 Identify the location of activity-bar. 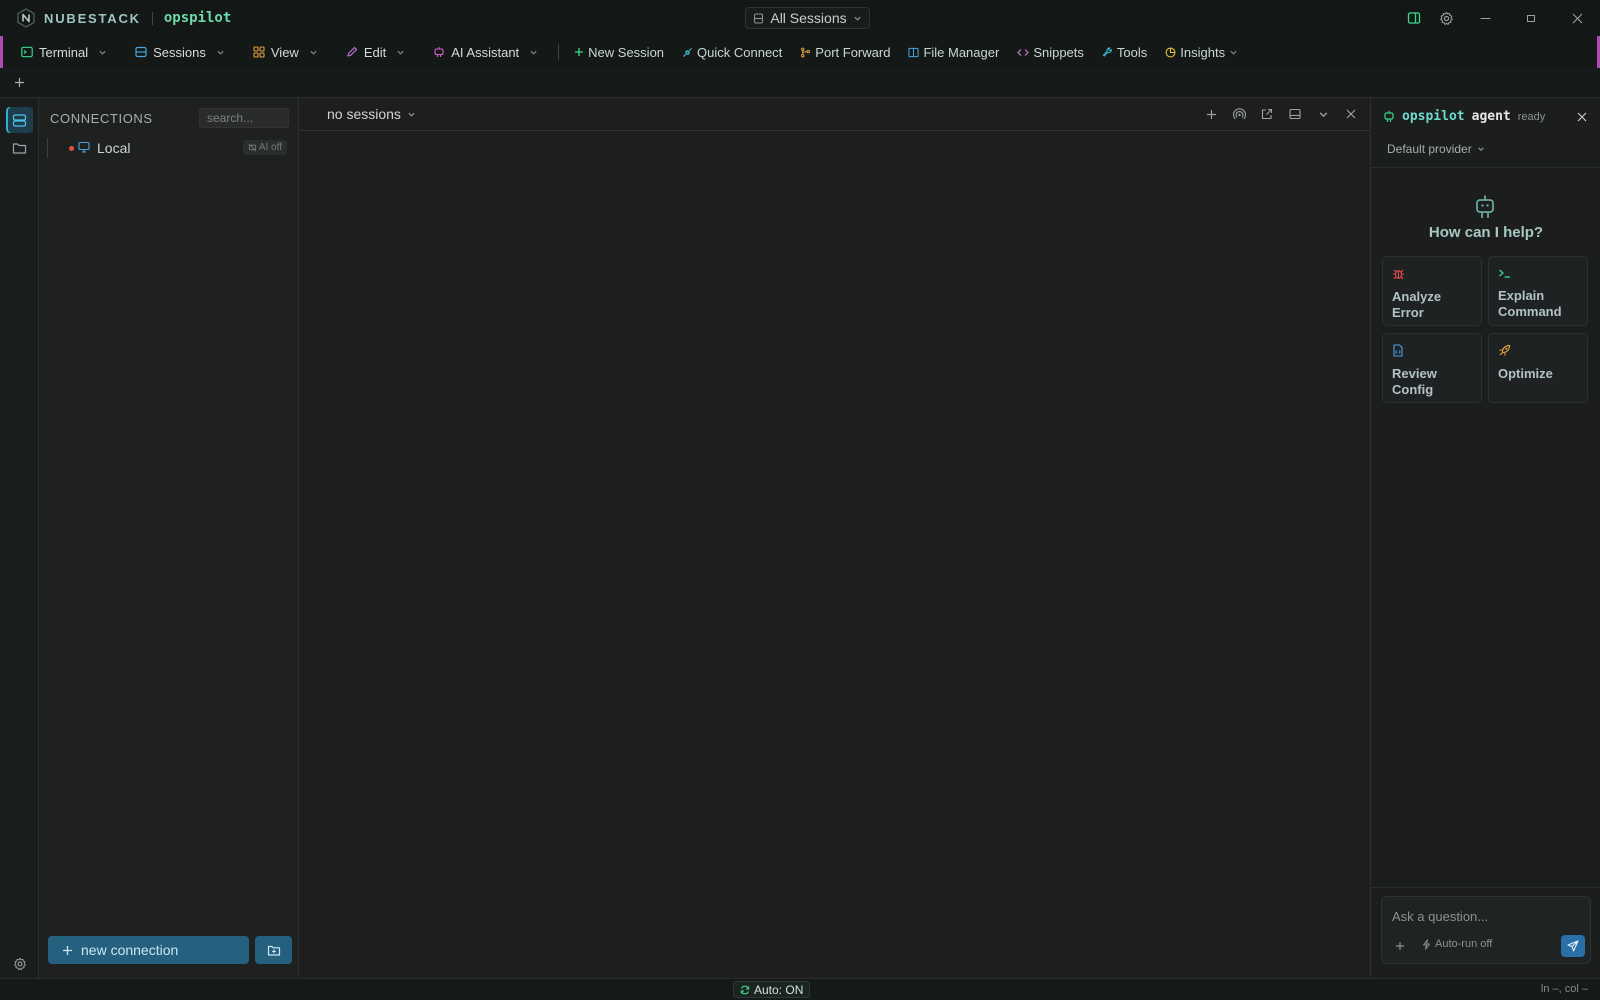
(19, 538).